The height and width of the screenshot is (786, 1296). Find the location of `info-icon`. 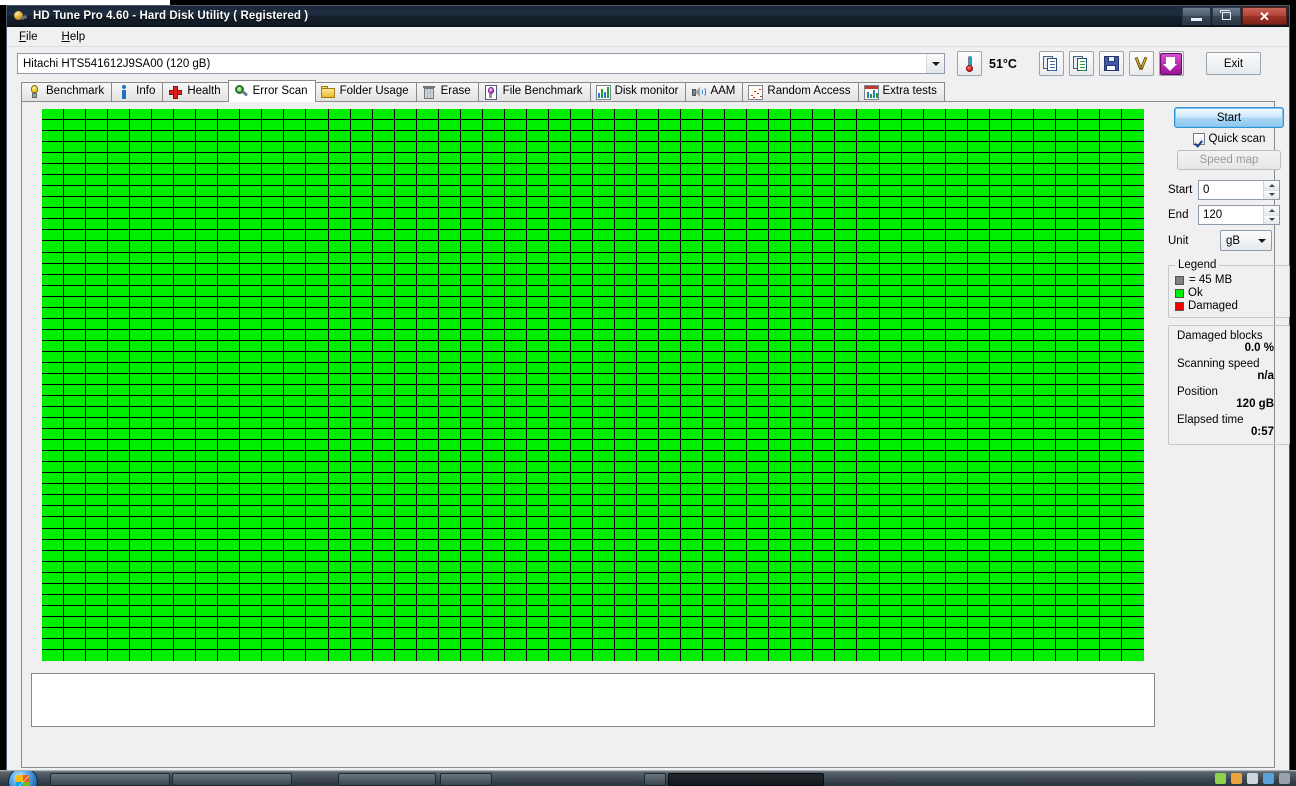

info-icon is located at coordinates (124, 92).